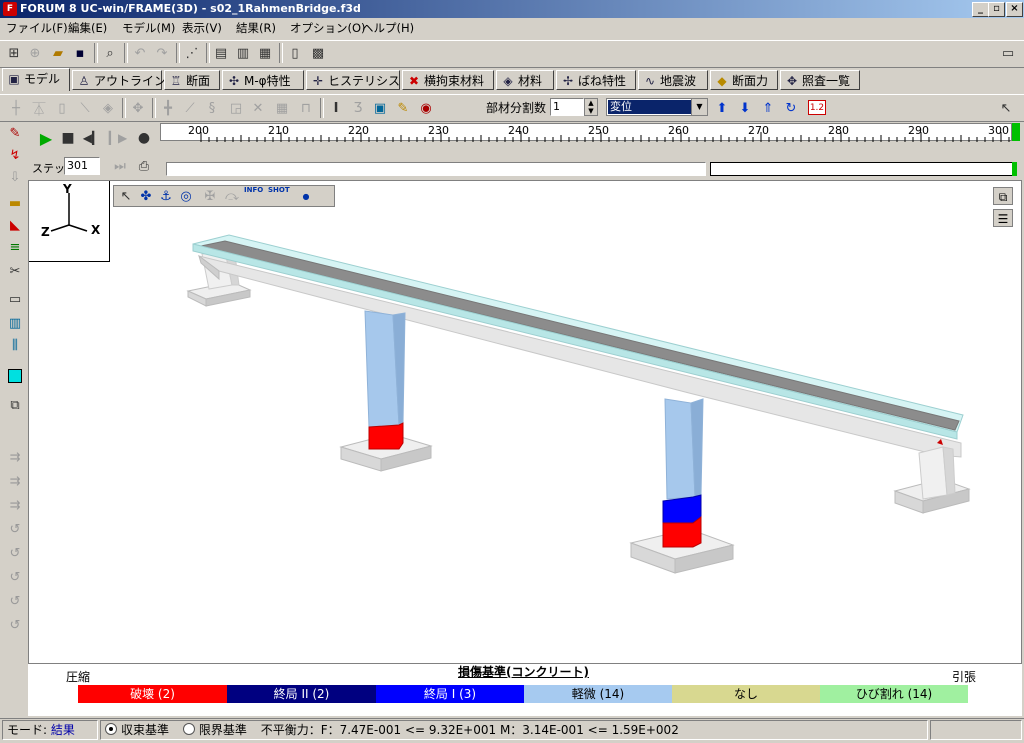 The height and width of the screenshot is (743, 1024). I want to click on play-icon: ▶, so click(46, 138).